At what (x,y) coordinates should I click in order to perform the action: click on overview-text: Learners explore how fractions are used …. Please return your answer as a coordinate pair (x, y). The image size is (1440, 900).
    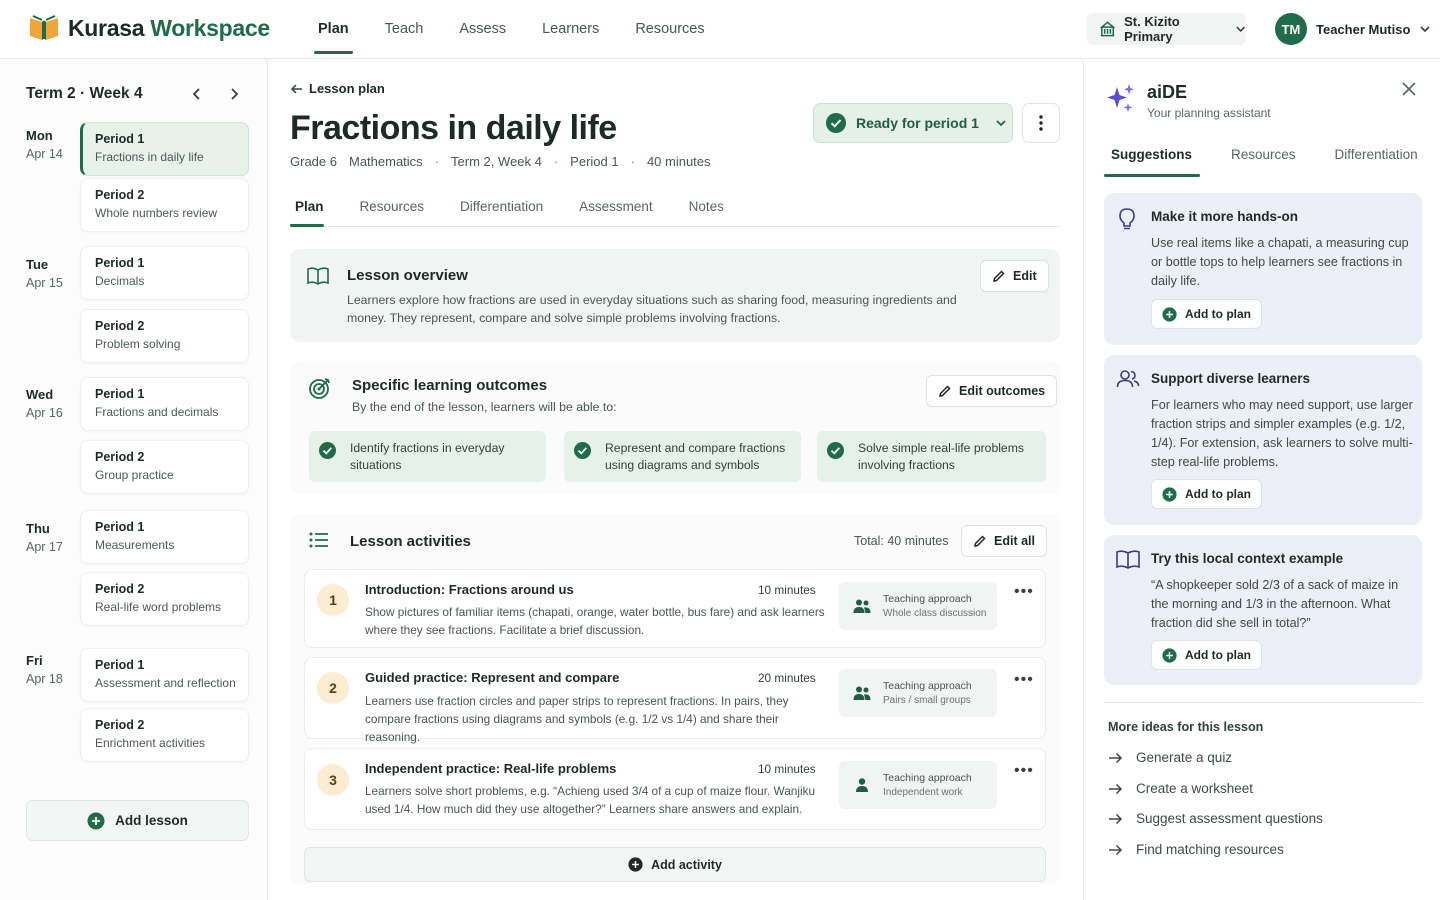
    Looking at the image, I should click on (652, 309).